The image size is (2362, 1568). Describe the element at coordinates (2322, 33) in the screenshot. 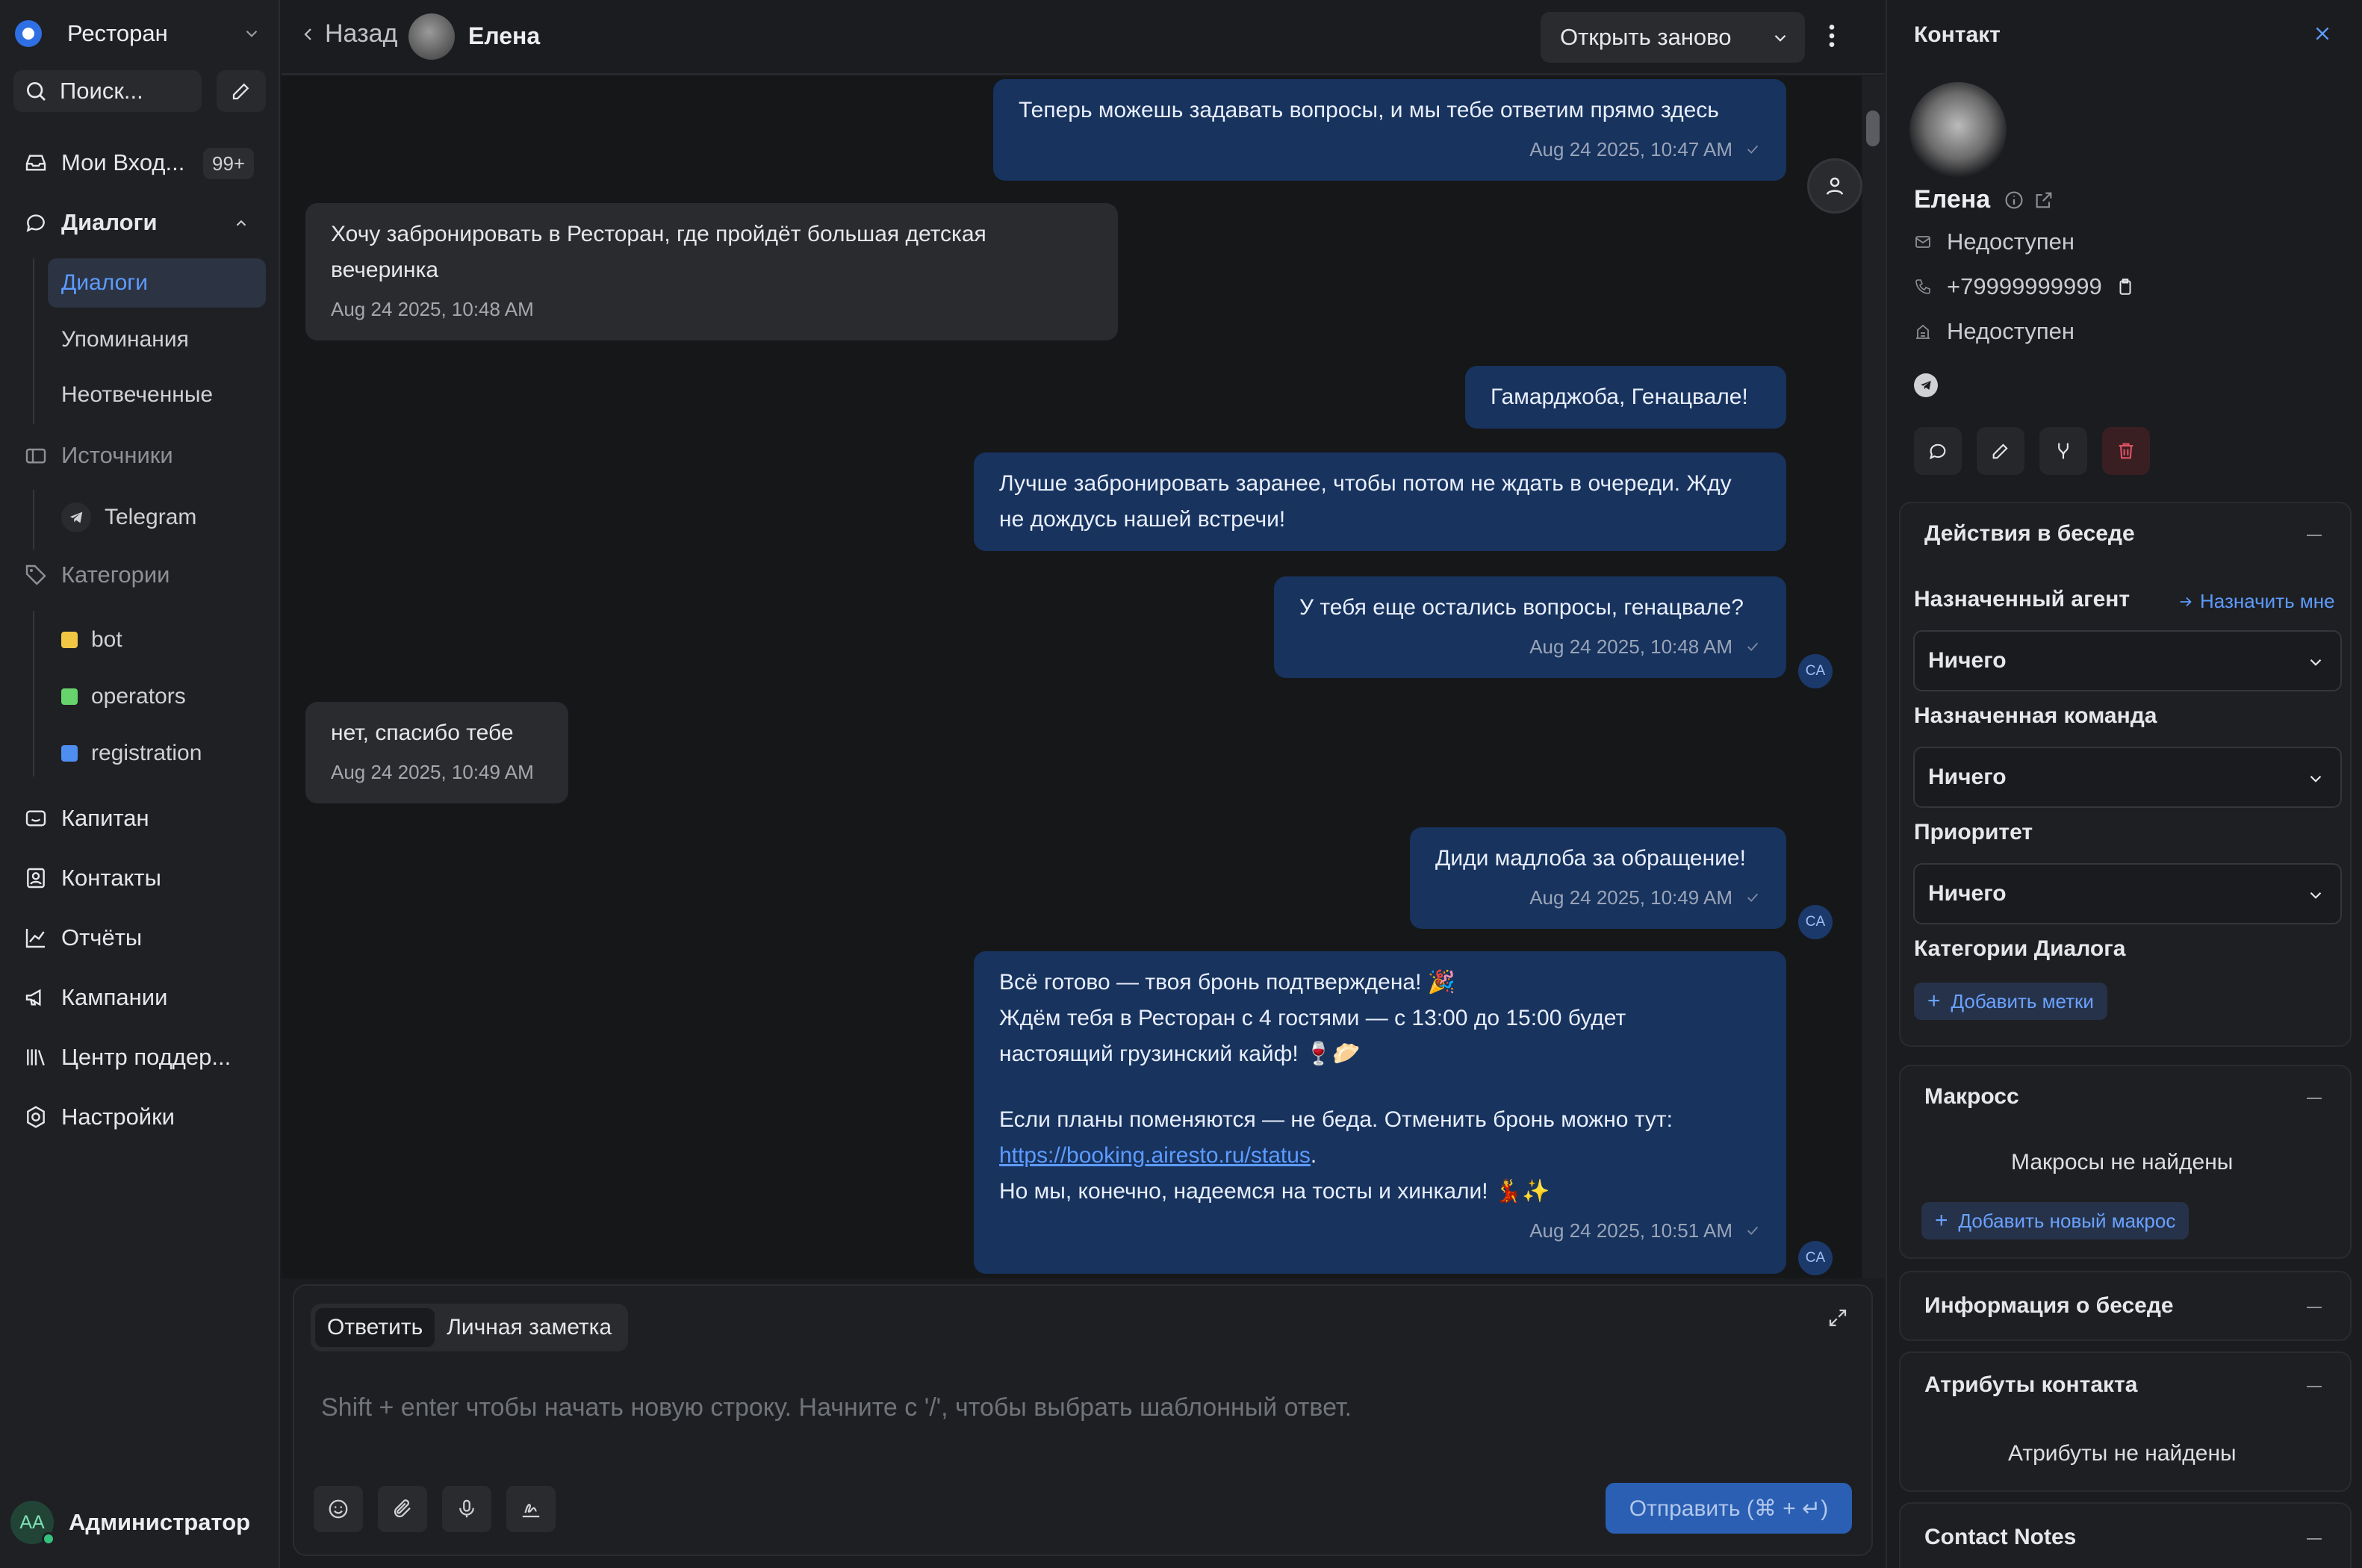

I see `close-icon` at that location.